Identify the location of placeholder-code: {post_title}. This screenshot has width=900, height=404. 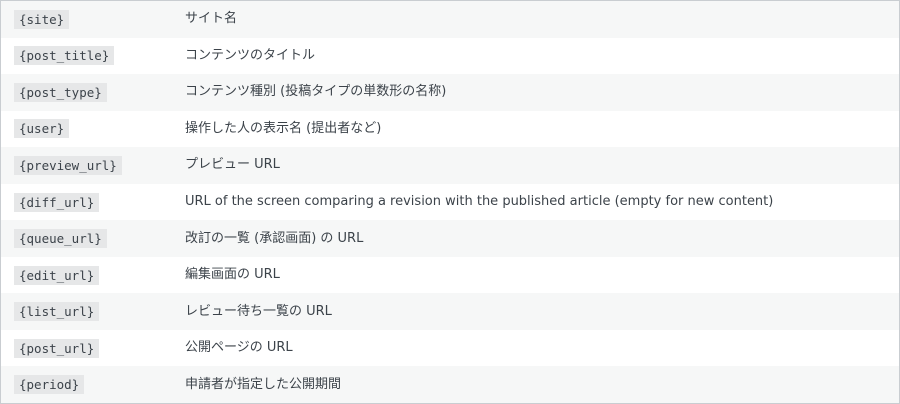
(64, 56).